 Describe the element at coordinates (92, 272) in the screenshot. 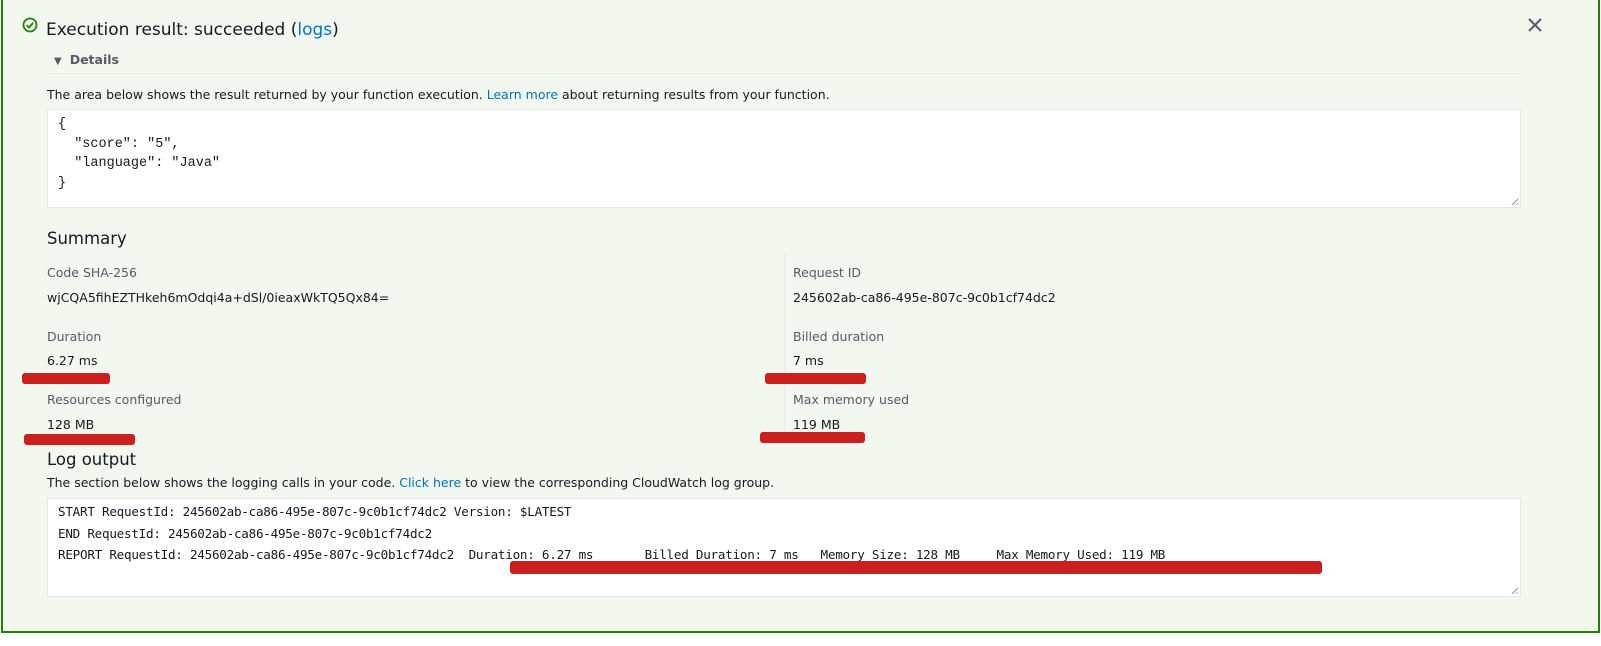

I see `code-sha-label: Code SHA-256` at that location.